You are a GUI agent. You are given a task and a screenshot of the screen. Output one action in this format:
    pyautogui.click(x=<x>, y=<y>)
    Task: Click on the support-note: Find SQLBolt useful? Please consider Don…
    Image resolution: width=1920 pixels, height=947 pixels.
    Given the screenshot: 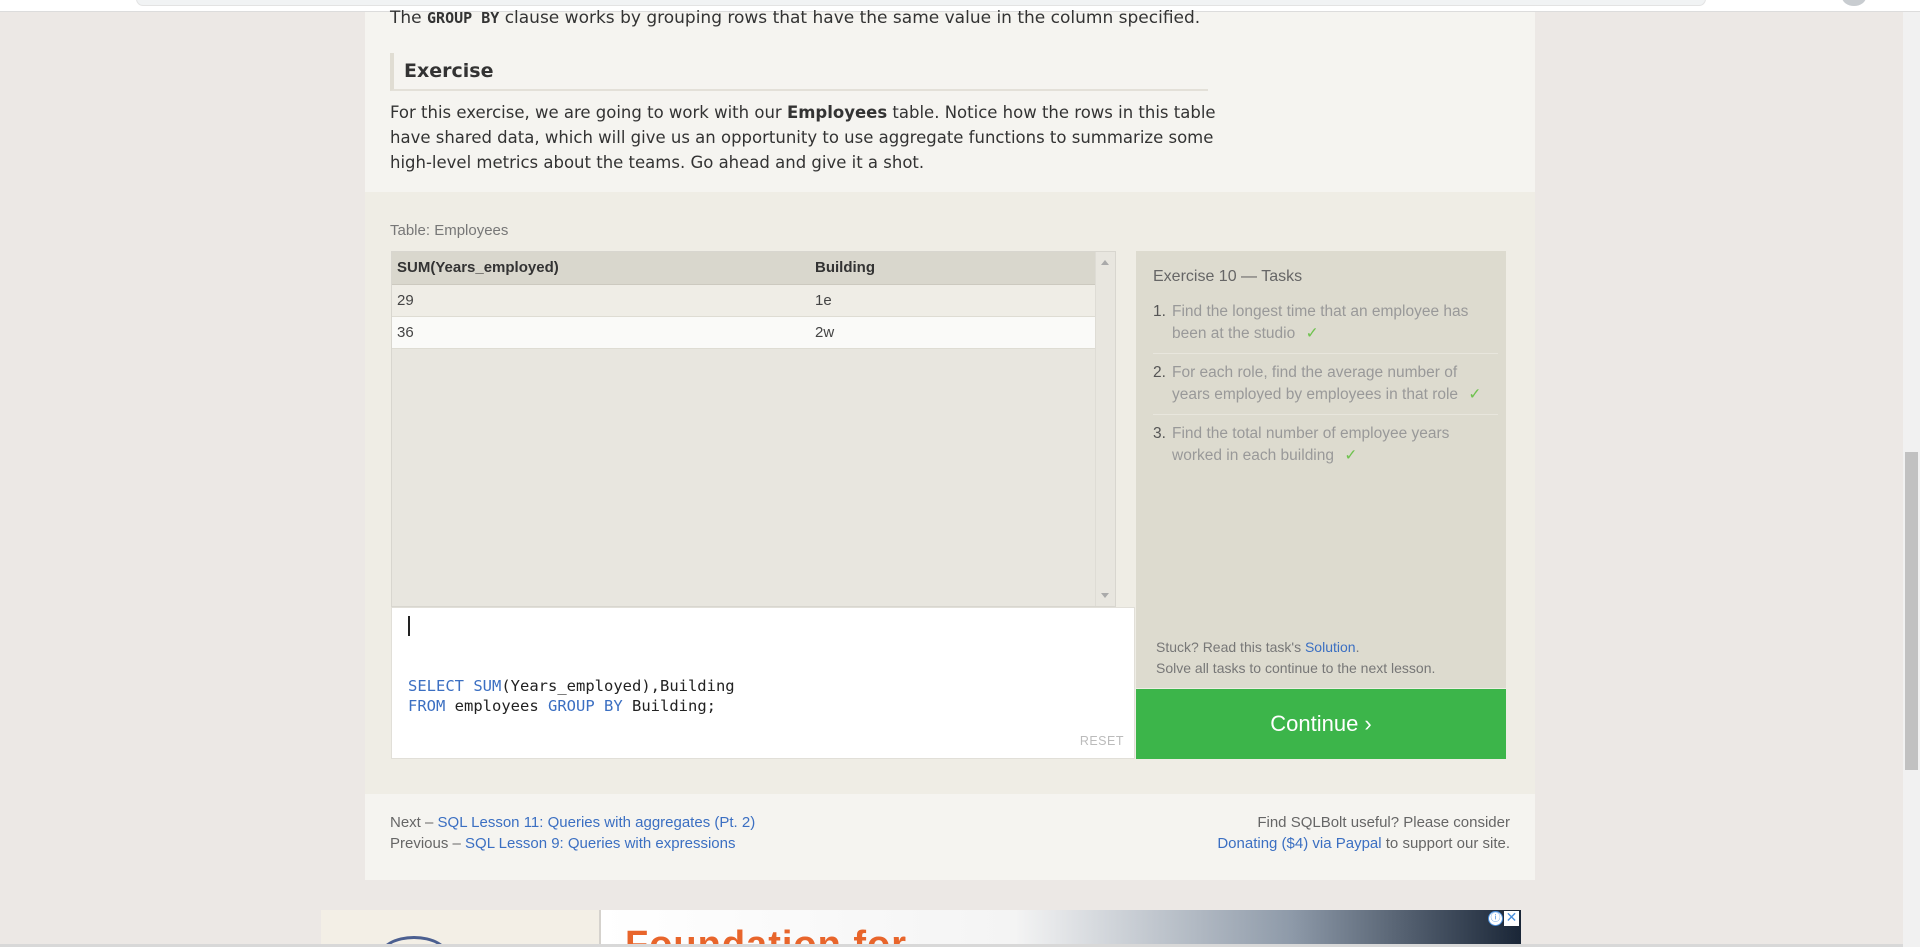 What is the action you would take?
    pyautogui.click(x=1363, y=833)
    